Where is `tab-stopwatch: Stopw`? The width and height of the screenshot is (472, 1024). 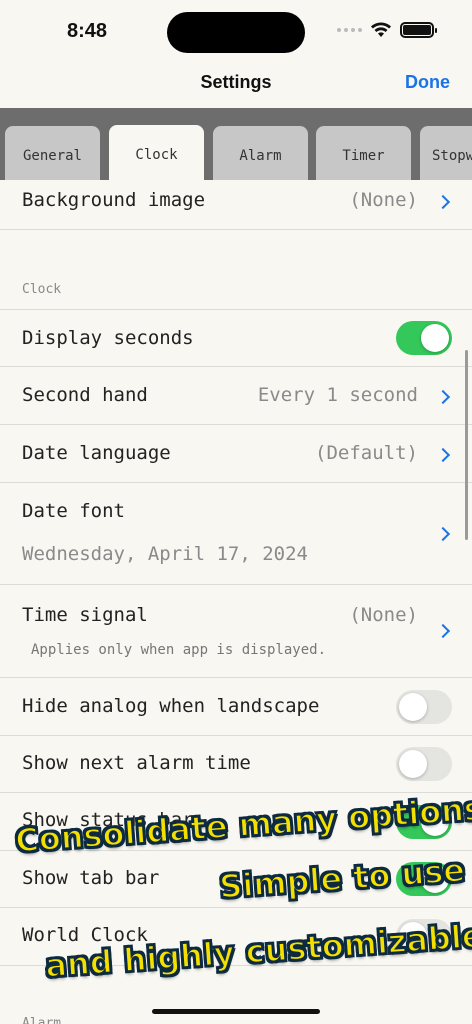
tab-stopwatch: Stopw is located at coordinates (446, 153).